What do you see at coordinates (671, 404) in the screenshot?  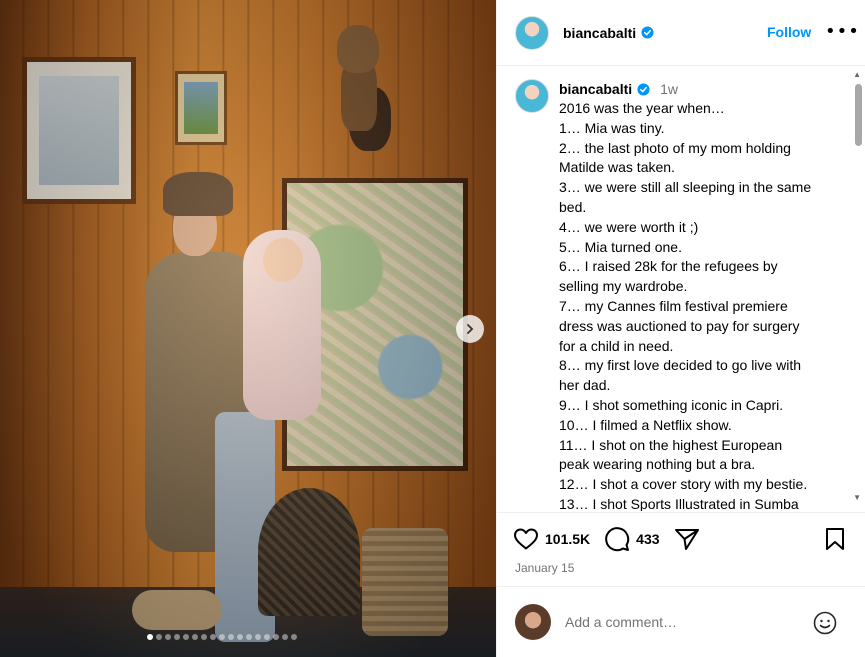 I see `caption-line: 9… I shot something iconic in Capri.` at bounding box center [671, 404].